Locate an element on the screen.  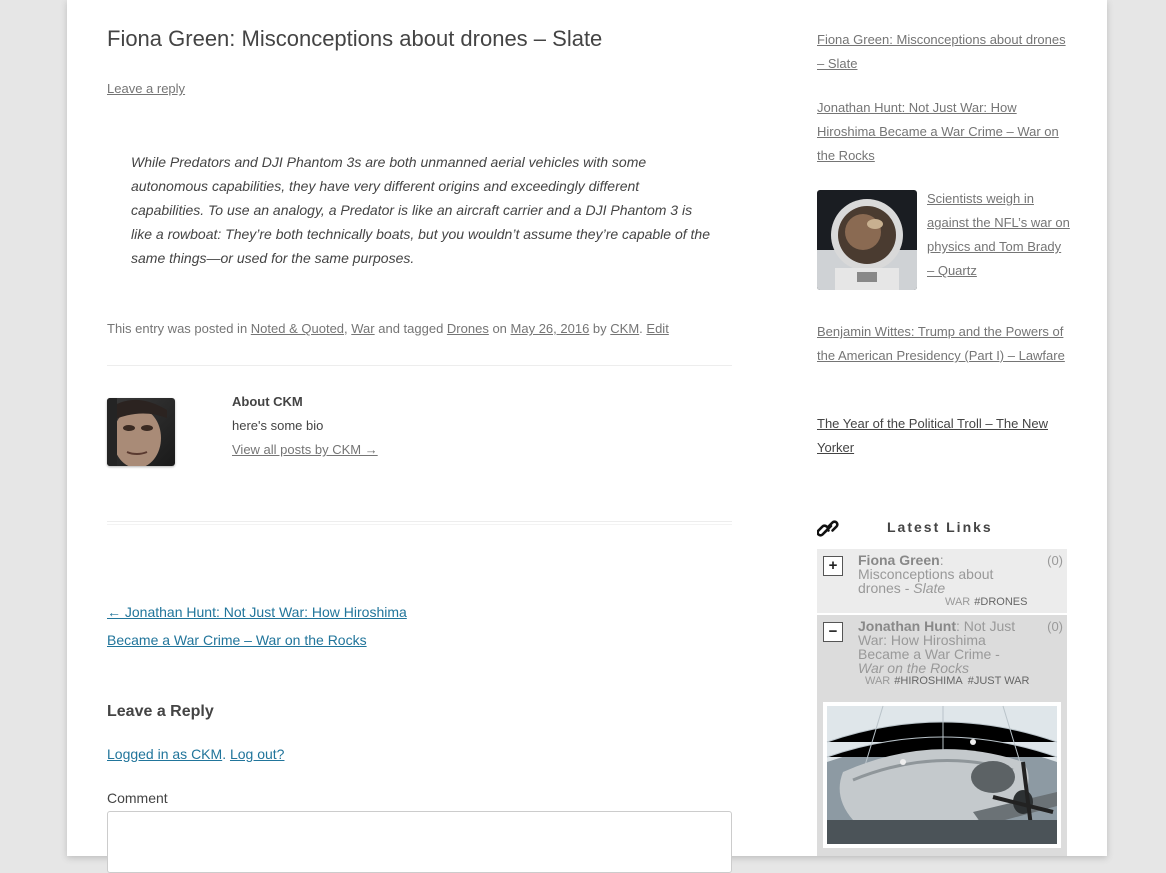
category-link-war: War is located at coordinates (362, 328).